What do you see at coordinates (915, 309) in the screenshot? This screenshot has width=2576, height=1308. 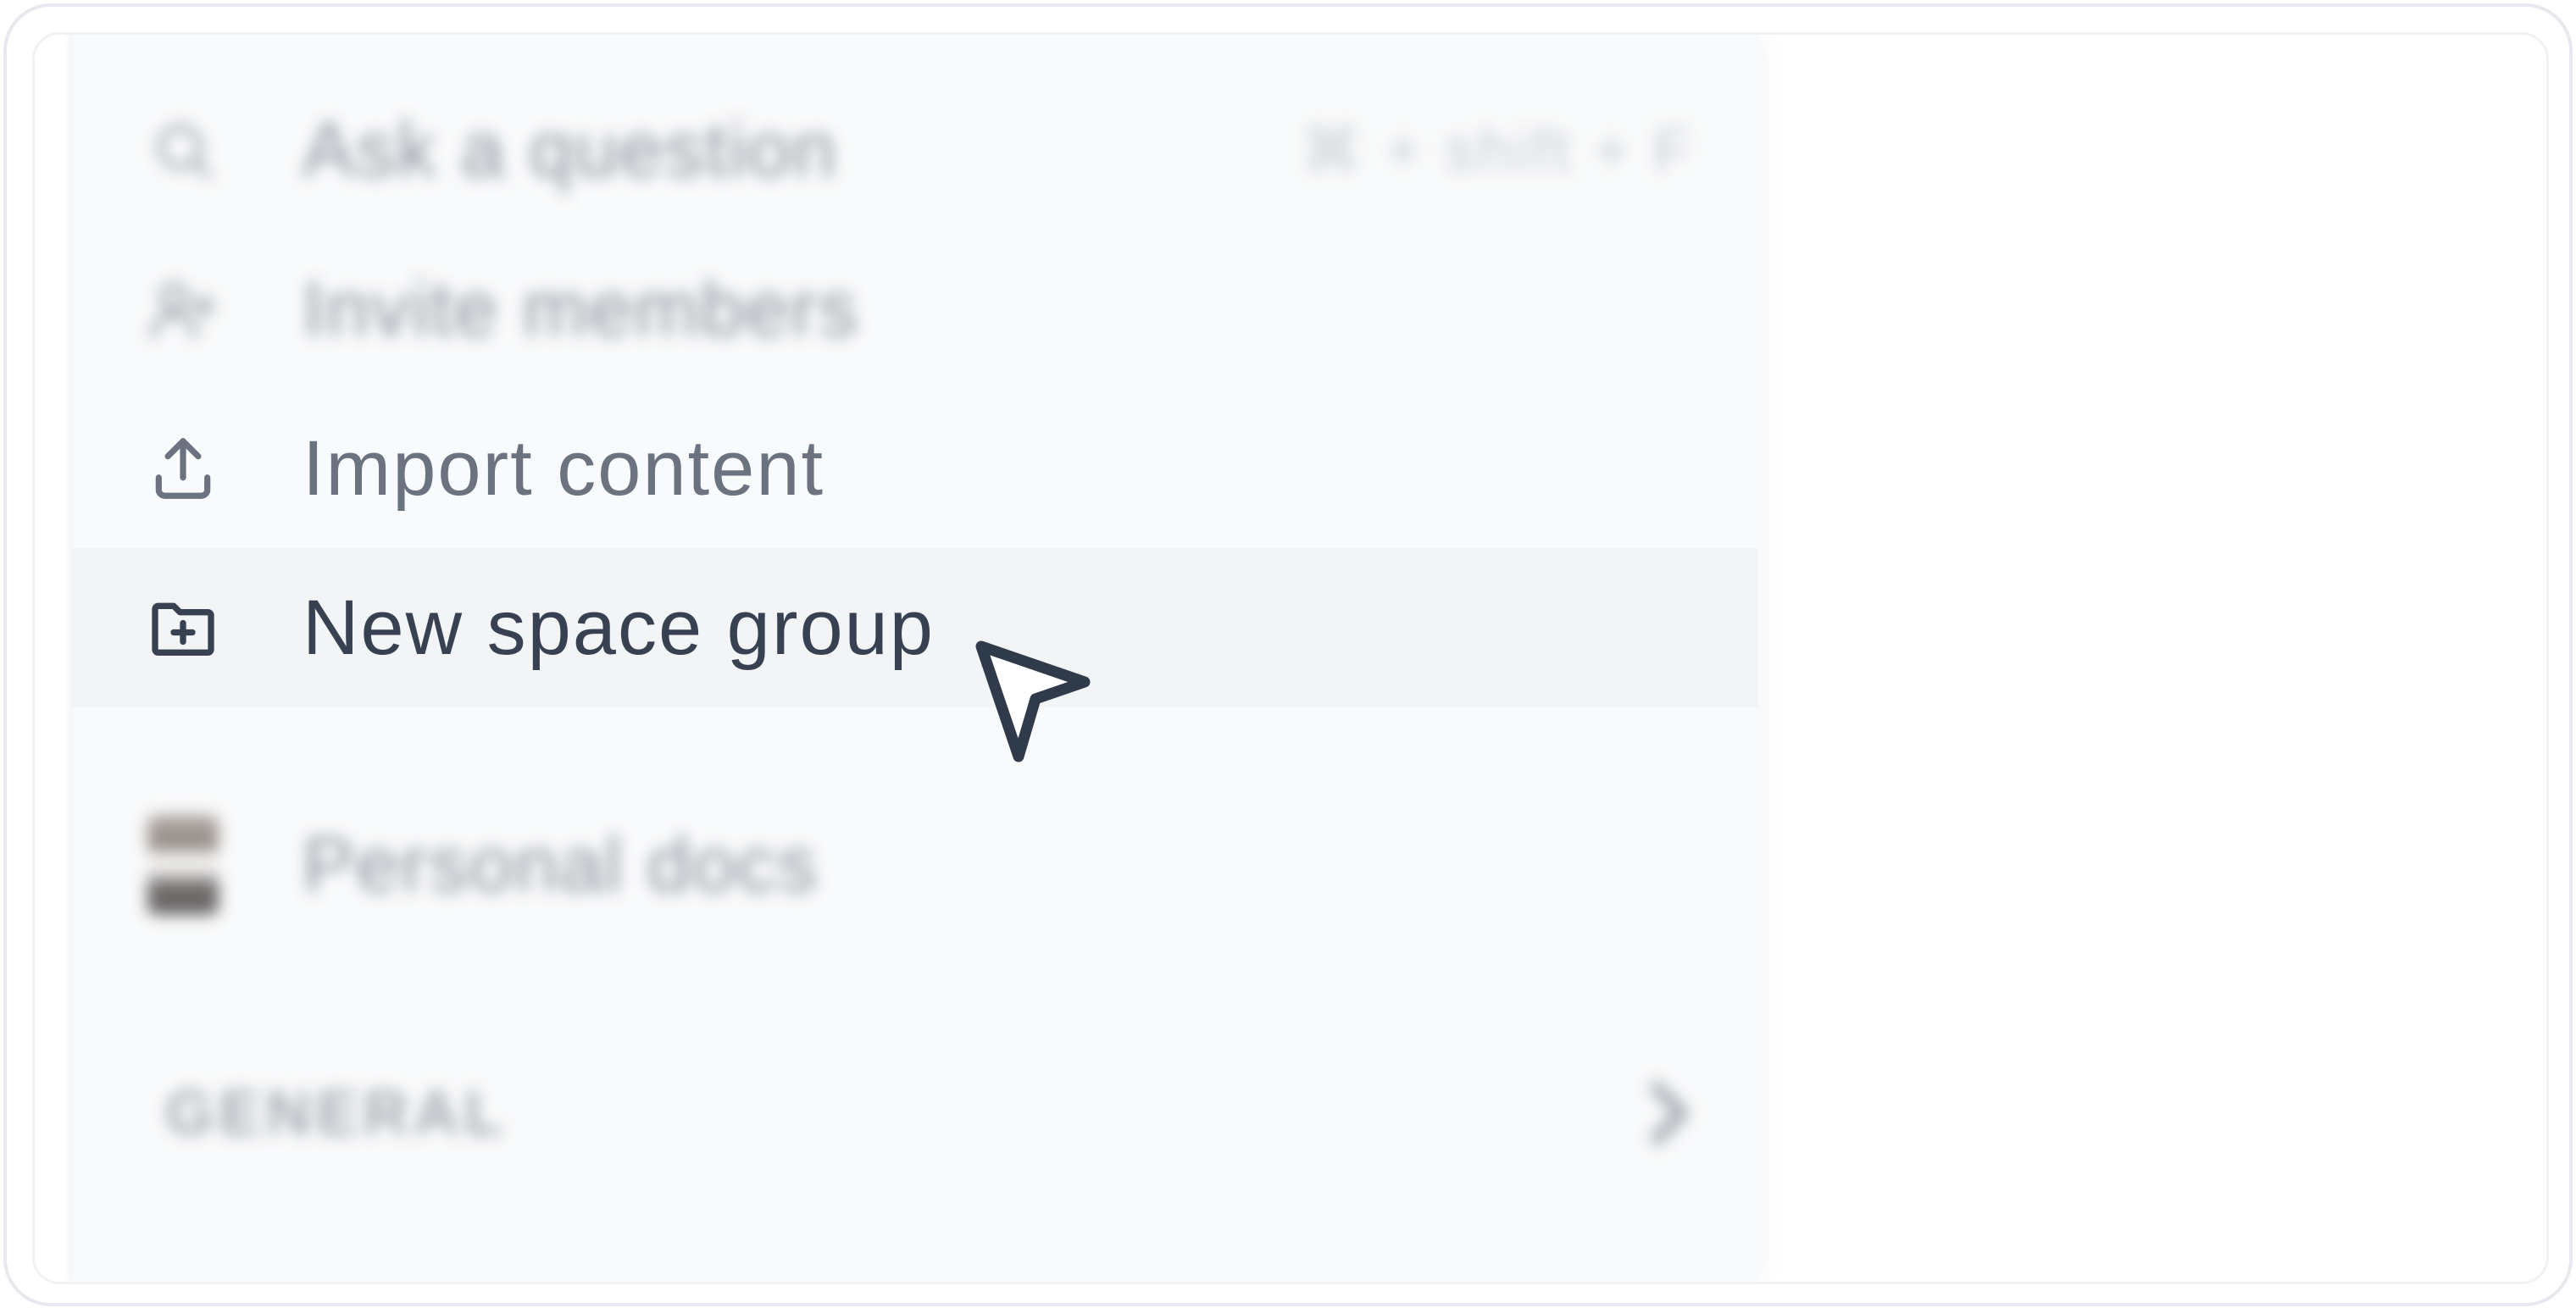 I see `invite-members-item: Invite members` at bounding box center [915, 309].